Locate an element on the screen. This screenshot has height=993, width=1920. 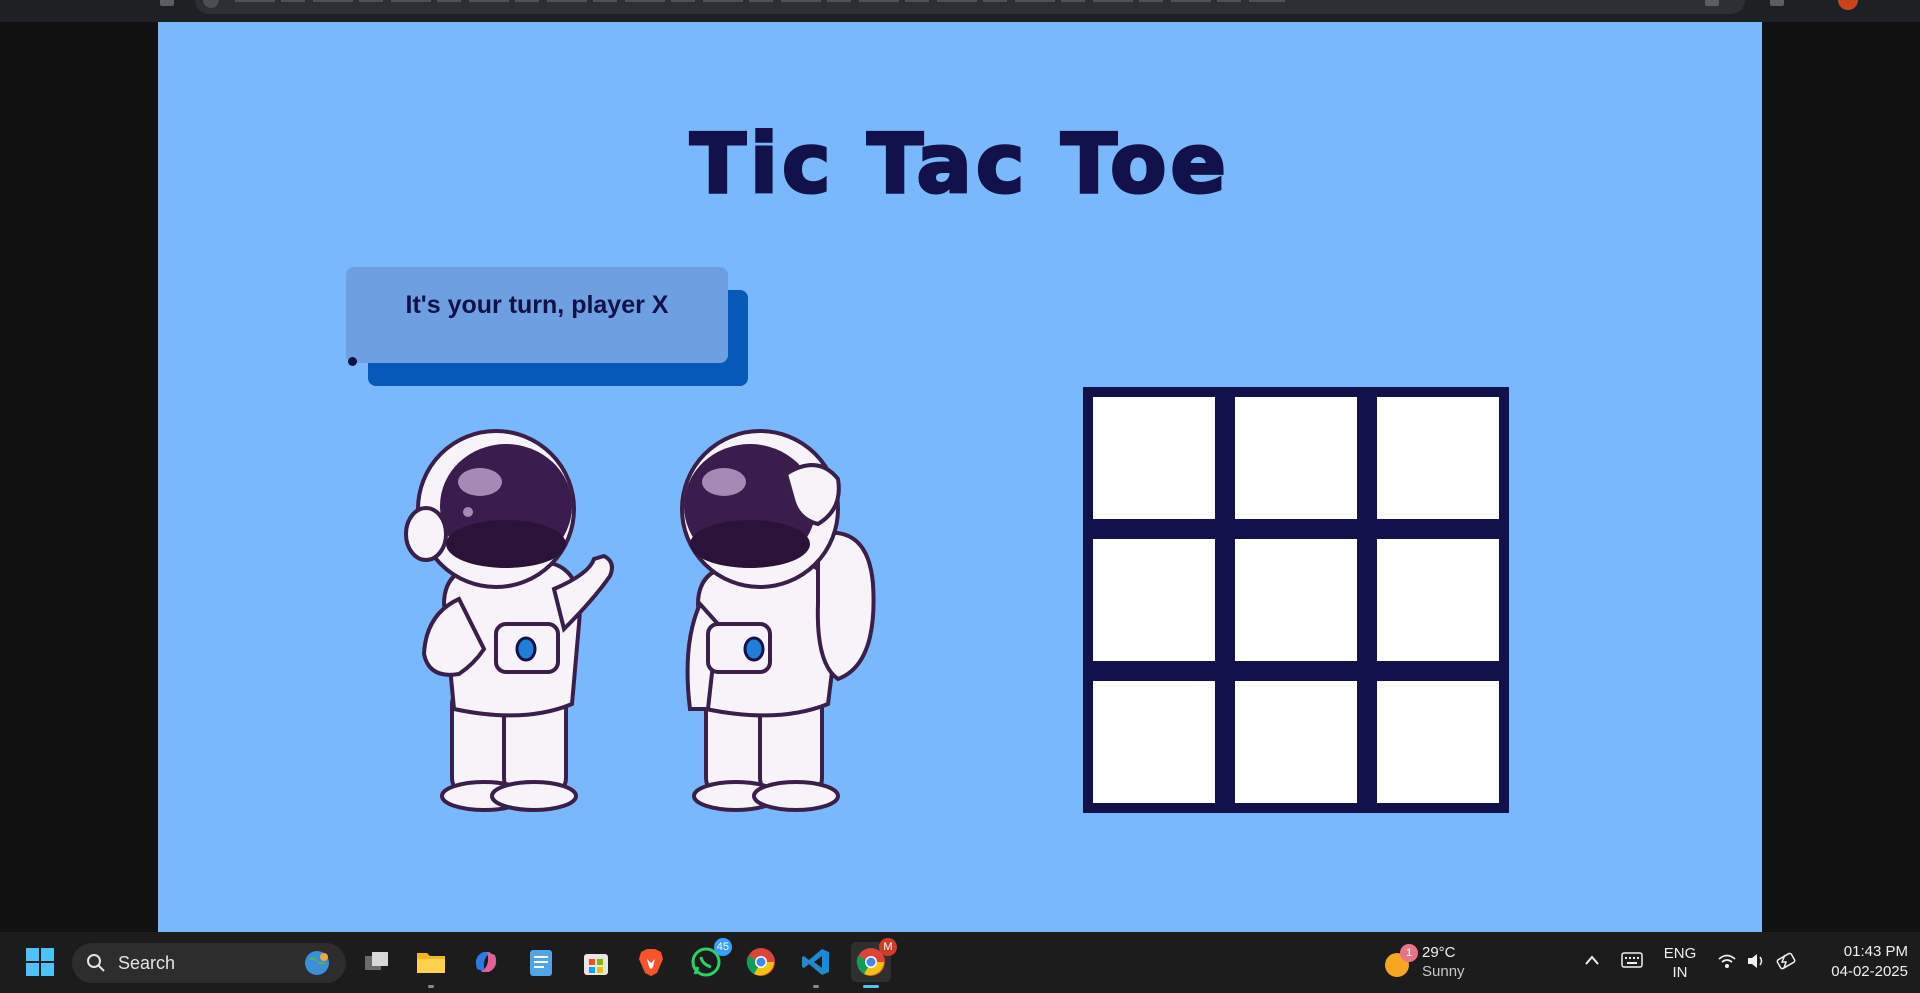
taskbar-app-file-explorer is located at coordinates (431, 965).